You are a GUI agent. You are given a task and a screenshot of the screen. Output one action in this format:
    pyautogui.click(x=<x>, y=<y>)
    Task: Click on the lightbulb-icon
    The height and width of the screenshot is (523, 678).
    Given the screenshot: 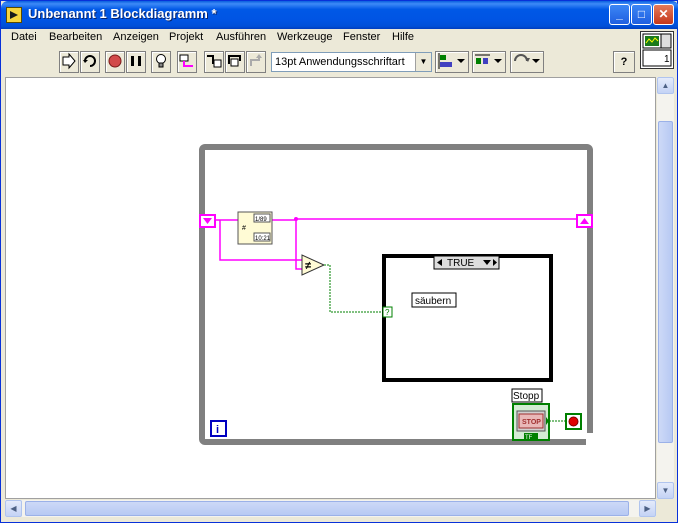 What is the action you would take?
    pyautogui.click(x=161, y=61)
    